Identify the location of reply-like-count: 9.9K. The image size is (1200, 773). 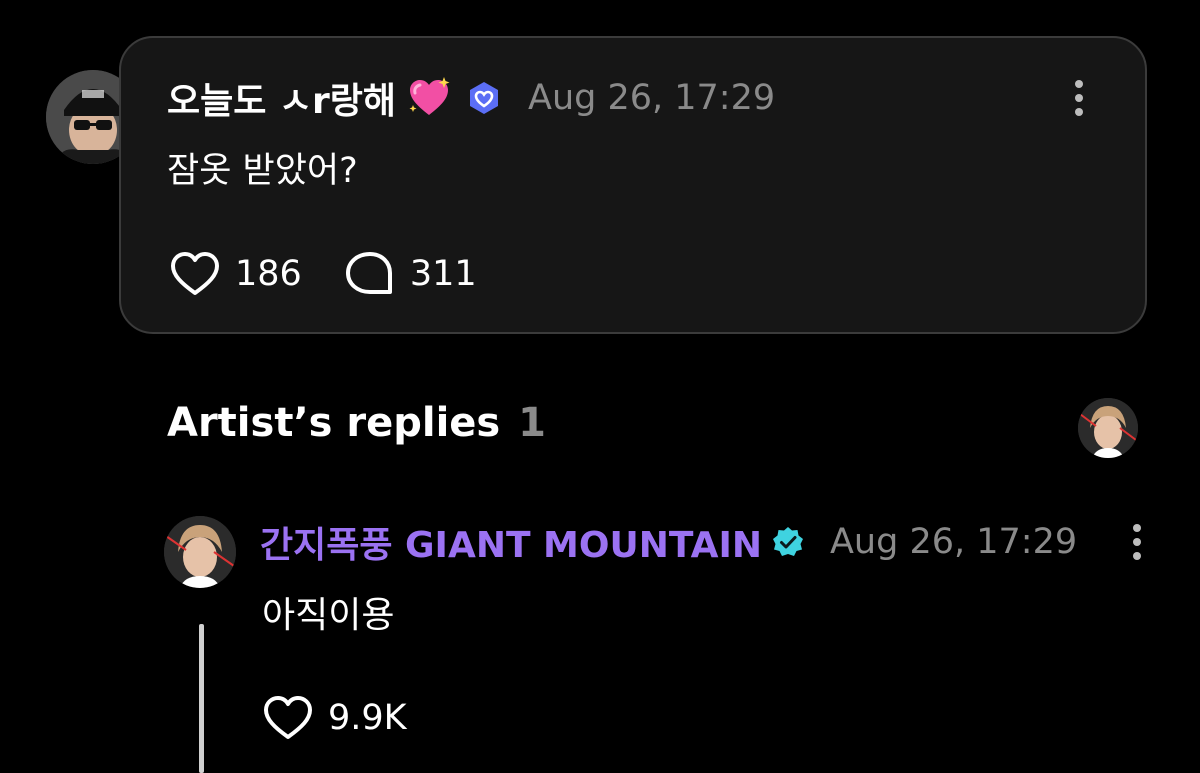
(367, 718).